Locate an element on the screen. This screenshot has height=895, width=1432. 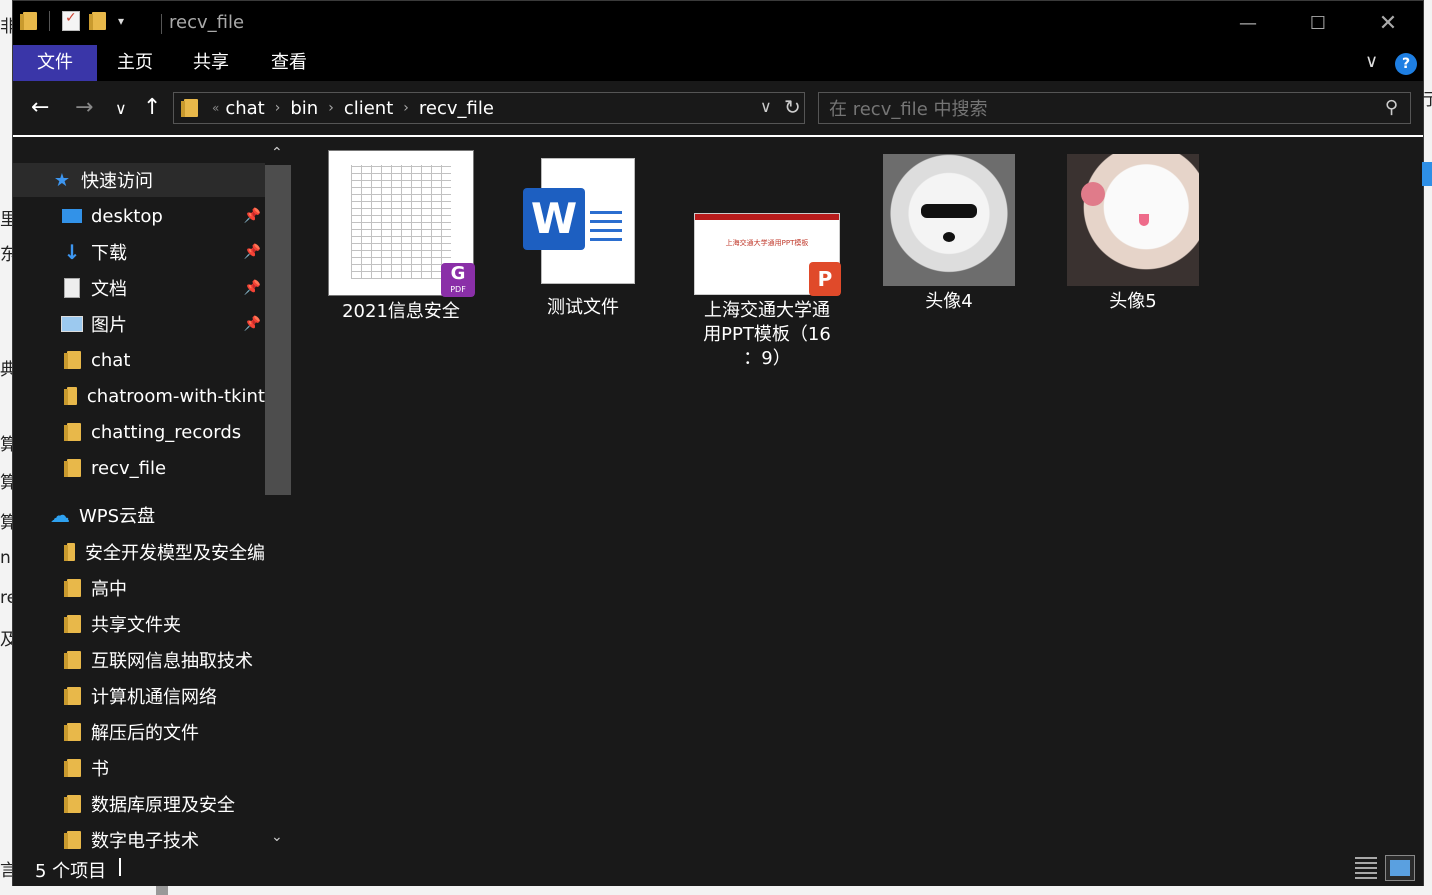
sidebar-item-recv-file: recv_file is located at coordinates (139, 468).